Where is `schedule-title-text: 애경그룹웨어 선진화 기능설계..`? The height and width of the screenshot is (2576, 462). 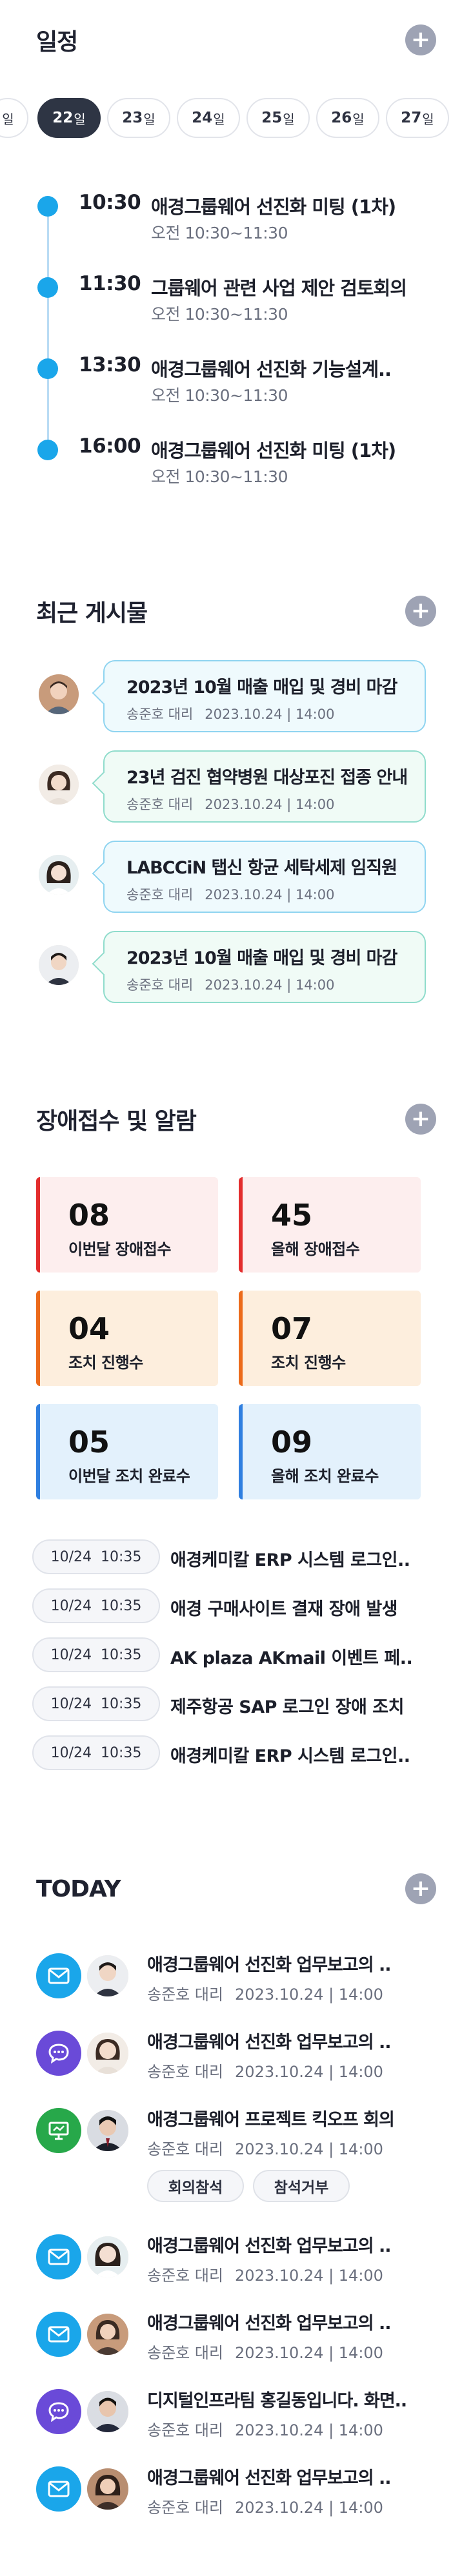 schedule-title-text: 애경그룹웨어 선진화 기능설계.. is located at coordinates (271, 369).